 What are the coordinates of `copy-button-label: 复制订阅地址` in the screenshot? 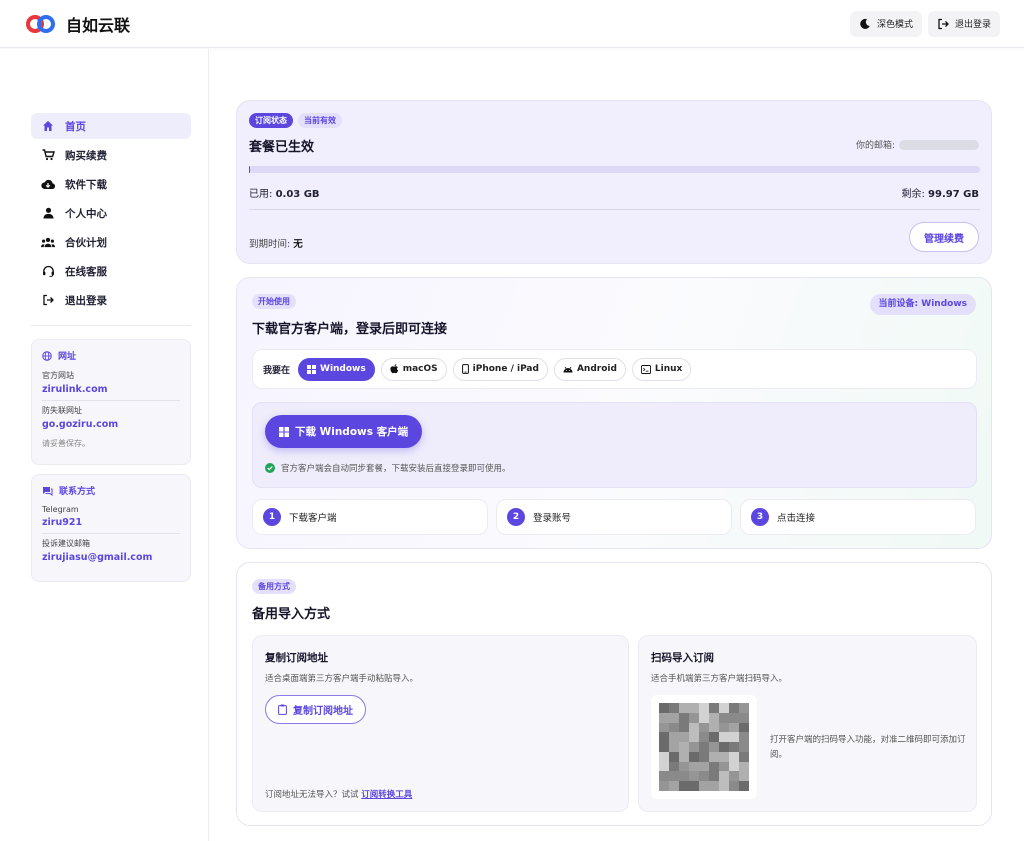 It's located at (323, 711).